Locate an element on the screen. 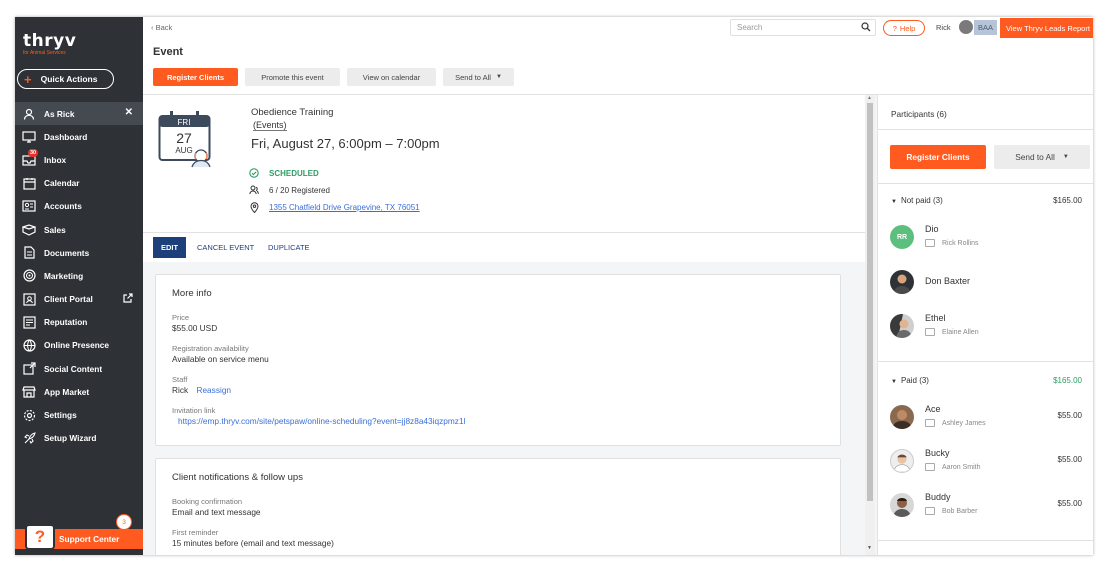  quick-actions-button: + Quick Actions is located at coordinates (65, 79).